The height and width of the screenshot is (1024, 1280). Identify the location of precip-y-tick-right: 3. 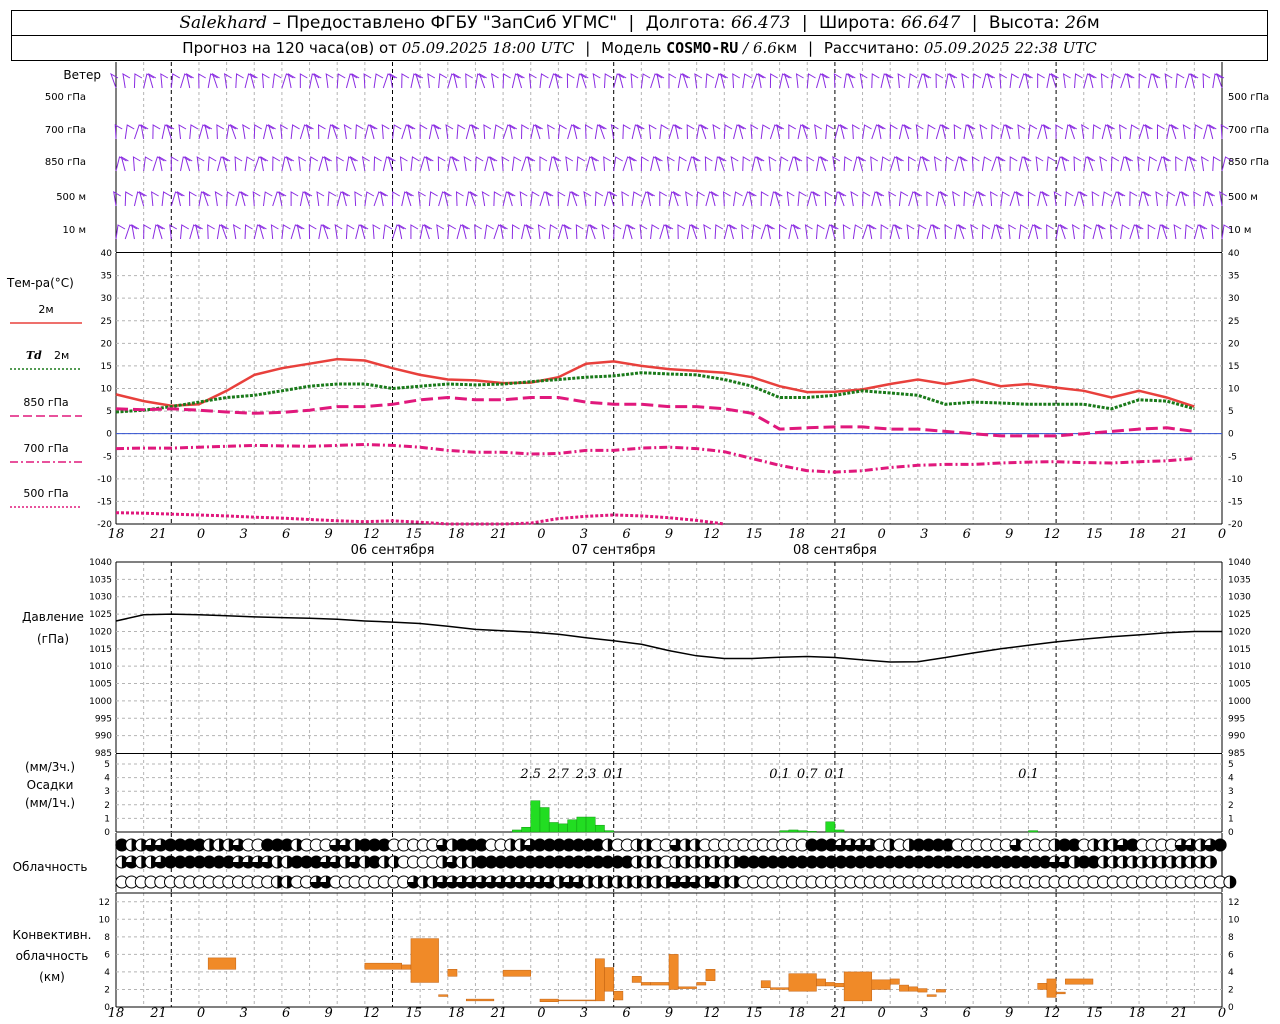
(1231, 792).